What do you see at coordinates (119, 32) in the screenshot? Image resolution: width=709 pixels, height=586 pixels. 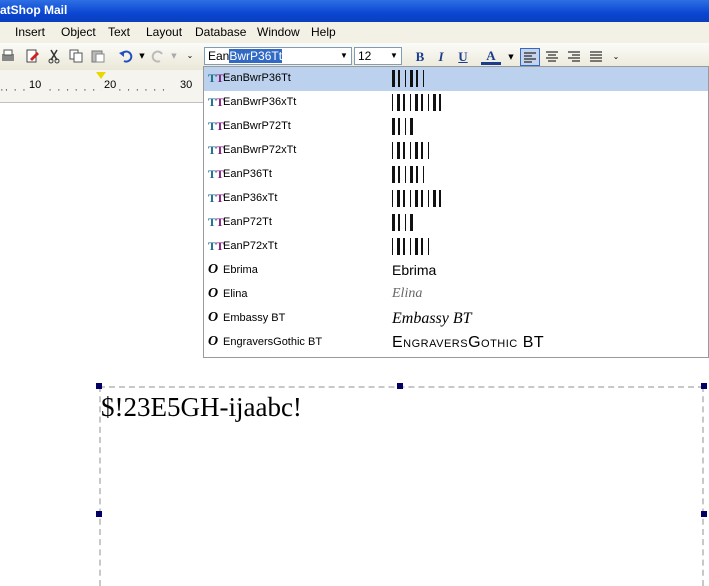 I see `menu-text: Text` at bounding box center [119, 32].